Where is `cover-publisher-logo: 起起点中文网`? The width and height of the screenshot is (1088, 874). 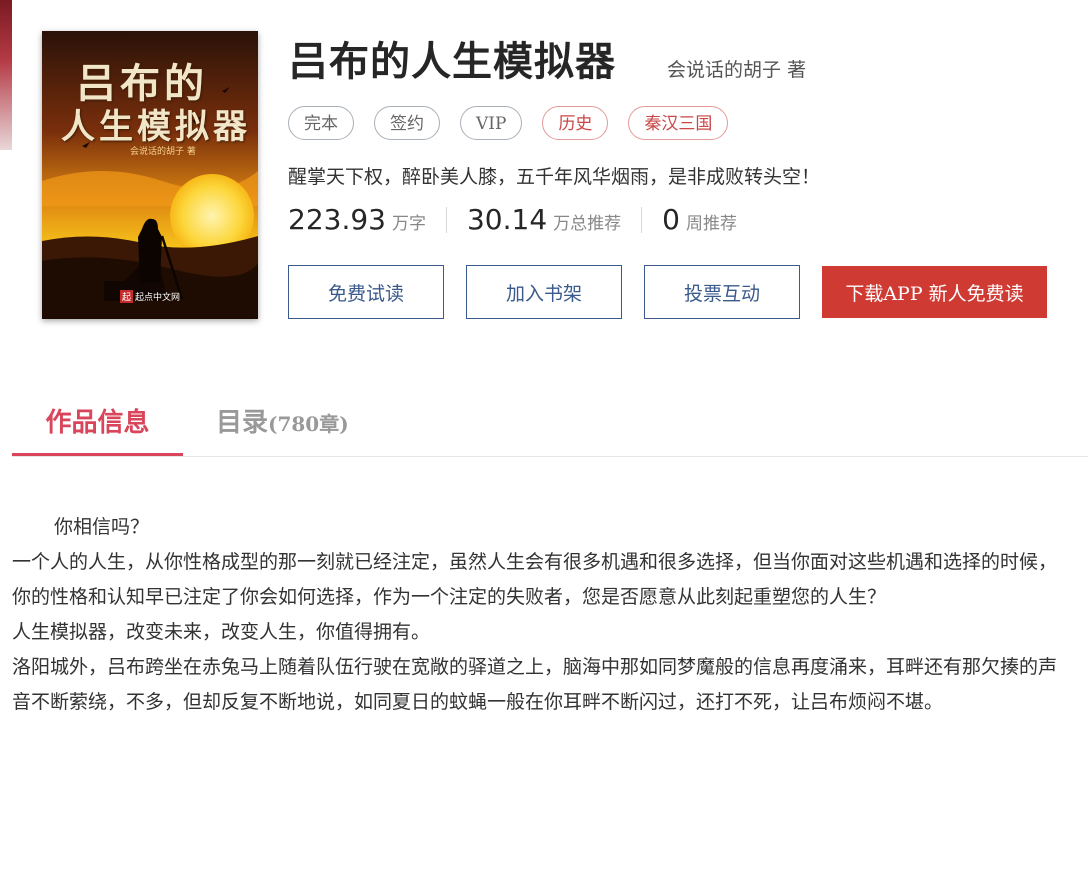
cover-publisher-logo: 起起点中文网 is located at coordinates (149, 296).